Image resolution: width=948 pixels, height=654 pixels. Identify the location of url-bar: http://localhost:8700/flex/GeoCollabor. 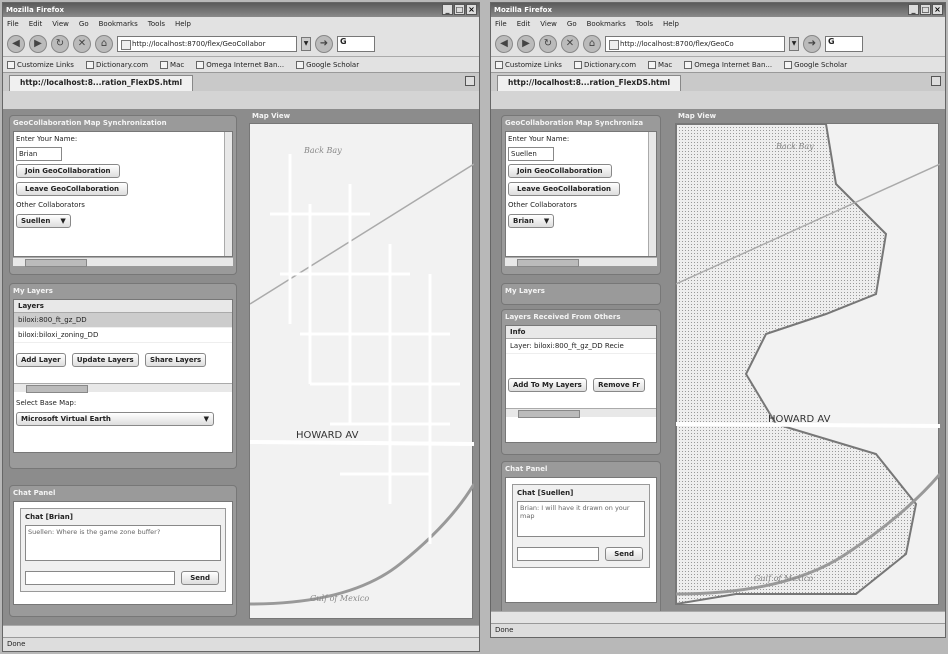
(207, 43).